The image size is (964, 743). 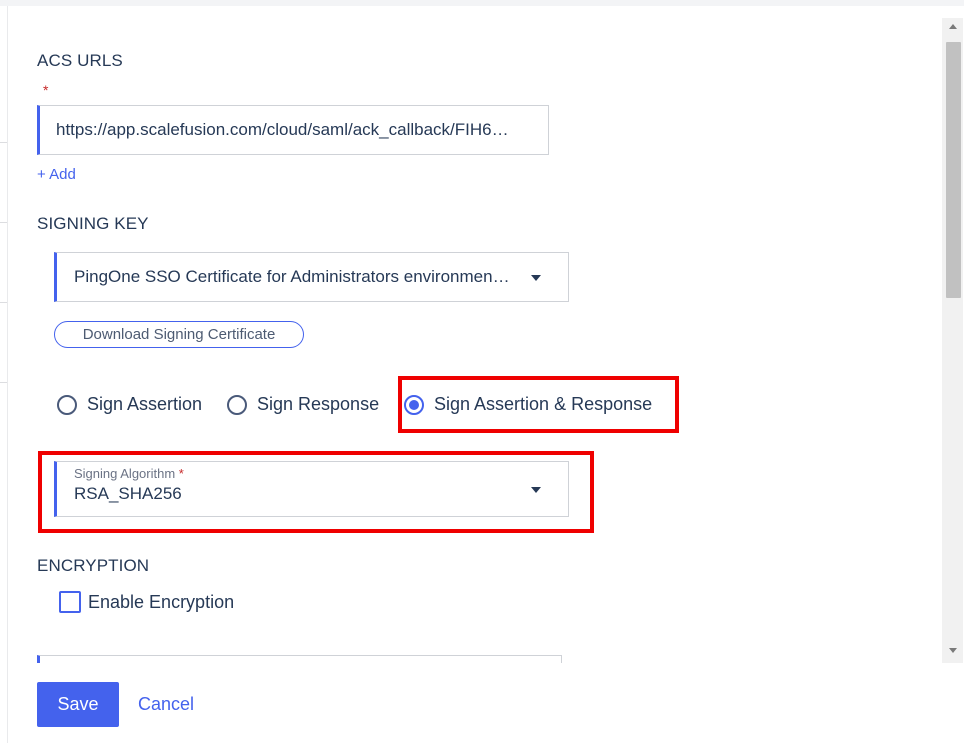 I want to click on enable-encryption-label: Enable Encryption, so click(x=161, y=602).